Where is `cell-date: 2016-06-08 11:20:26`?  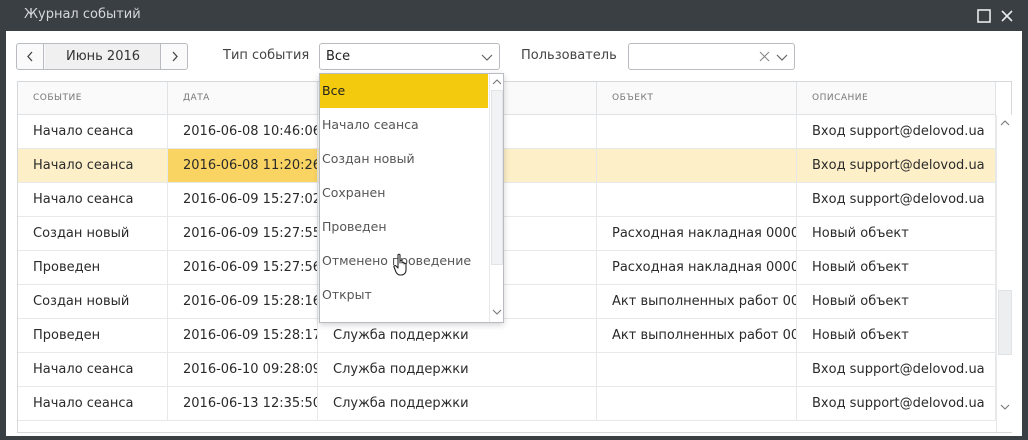
cell-date: 2016-06-08 11:20:26 is located at coordinates (243, 165).